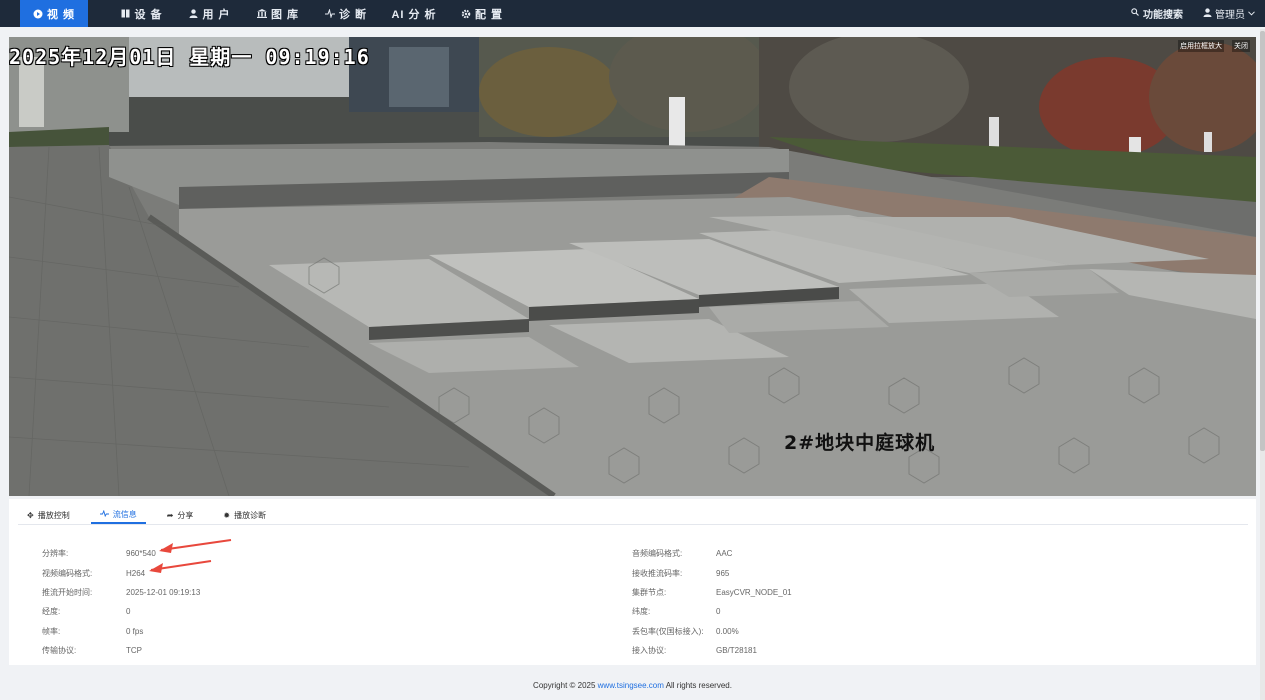 The image size is (1265, 700). I want to click on nav-label: 图 库, so click(285, 14).